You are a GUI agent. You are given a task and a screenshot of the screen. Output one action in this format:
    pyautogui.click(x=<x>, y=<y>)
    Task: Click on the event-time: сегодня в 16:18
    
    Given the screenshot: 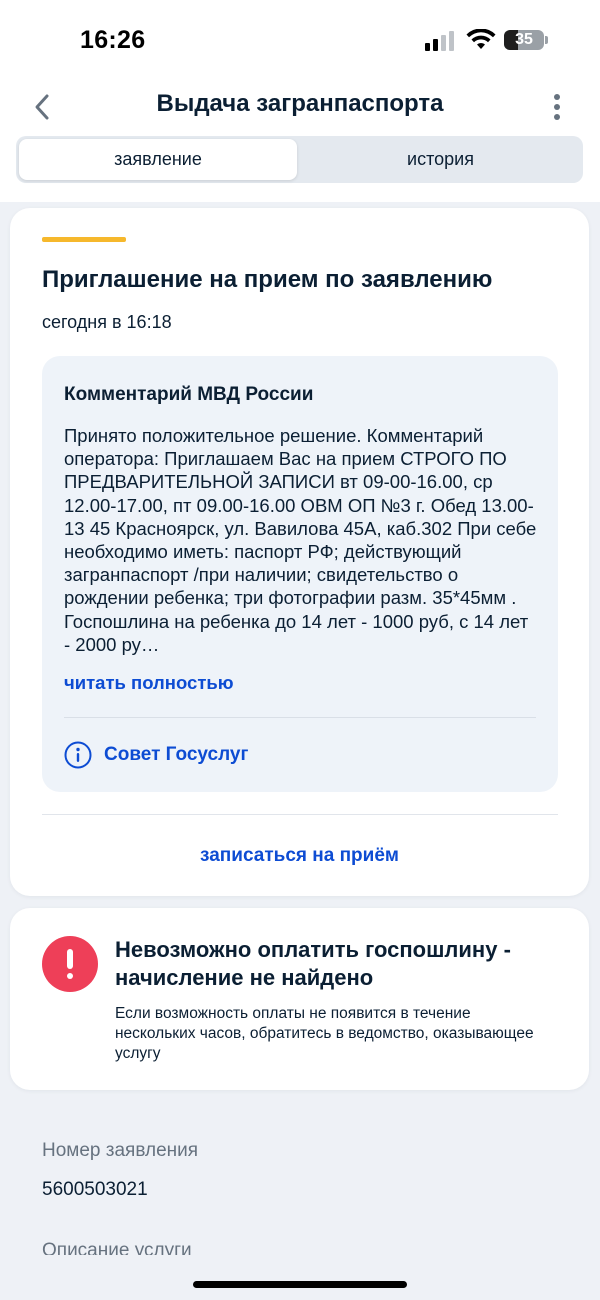 What is the action you would take?
    pyautogui.click(x=107, y=322)
    